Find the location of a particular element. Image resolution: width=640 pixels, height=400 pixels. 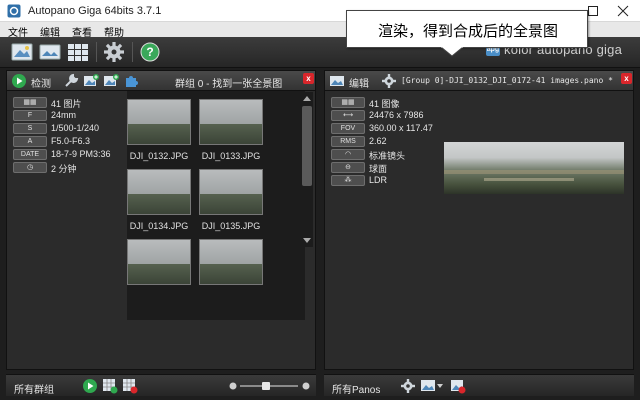

edit-label: 编辑 is located at coordinates (359, 82).